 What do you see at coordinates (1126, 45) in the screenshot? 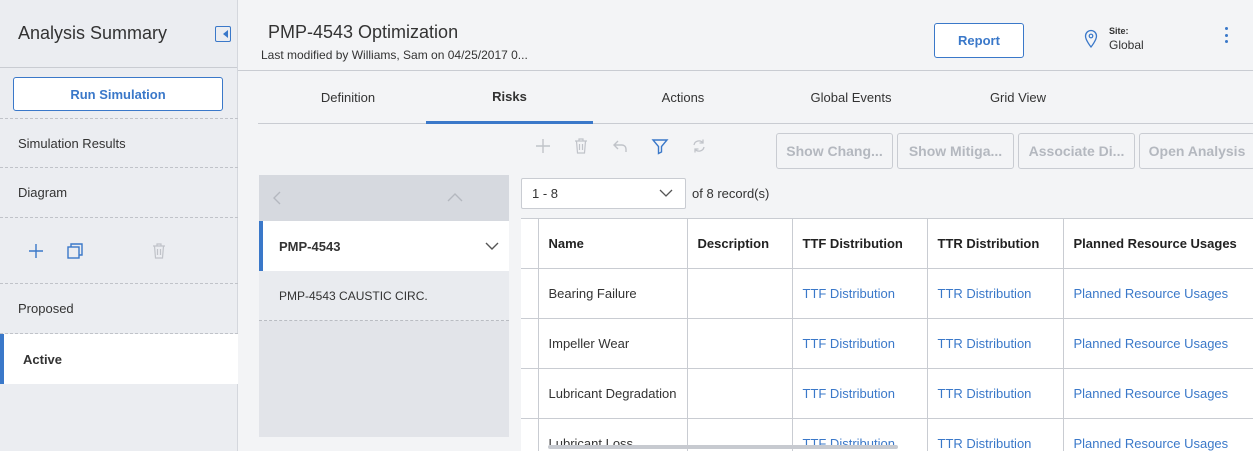
I see `site-value: Global` at bounding box center [1126, 45].